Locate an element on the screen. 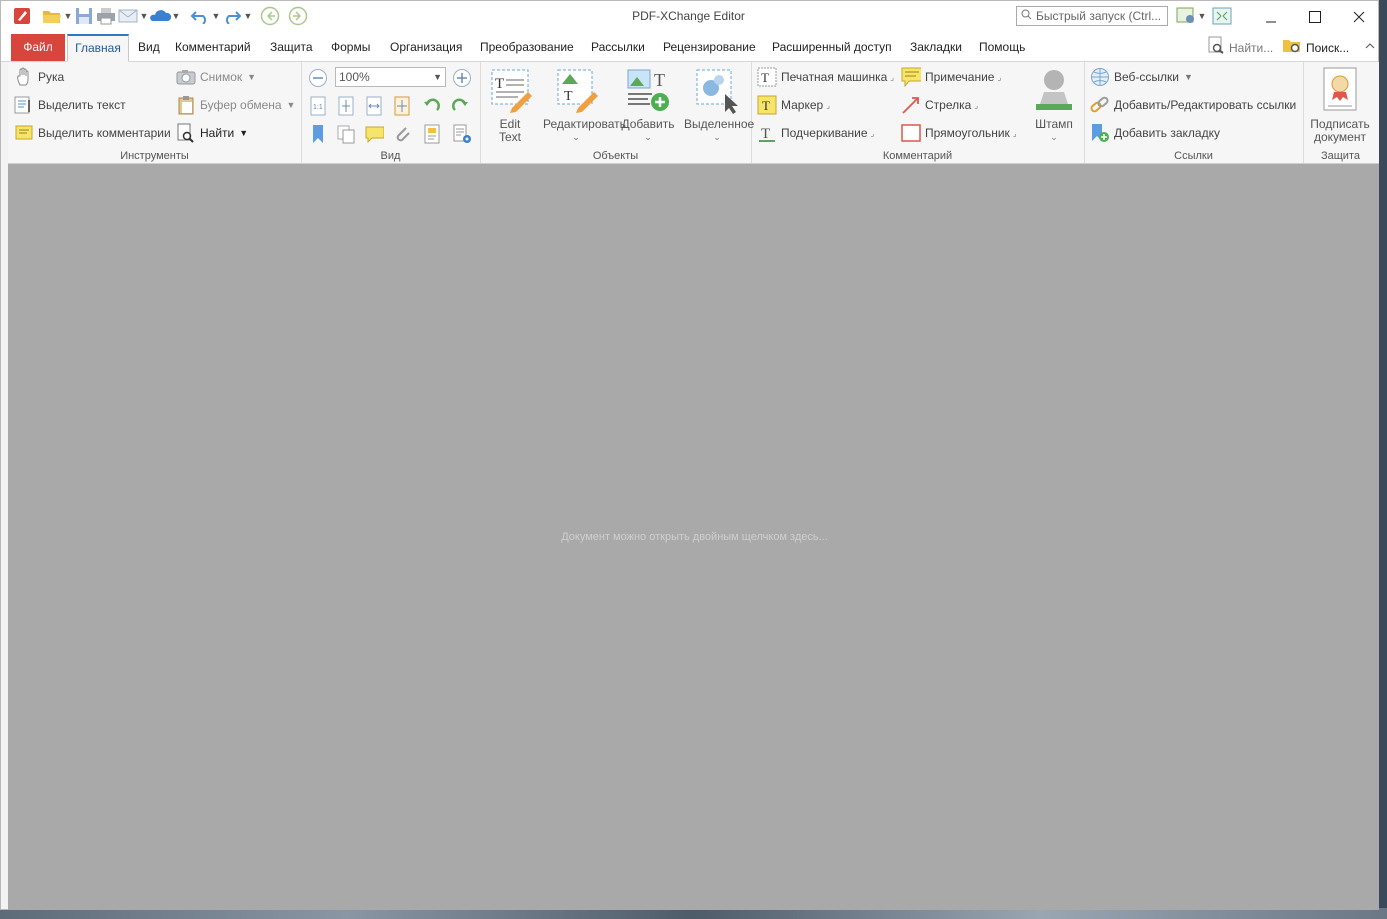 The height and width of the screenshot is (919, 1387). tab-mailings: Рассылки is located at coordinates (618, 48).